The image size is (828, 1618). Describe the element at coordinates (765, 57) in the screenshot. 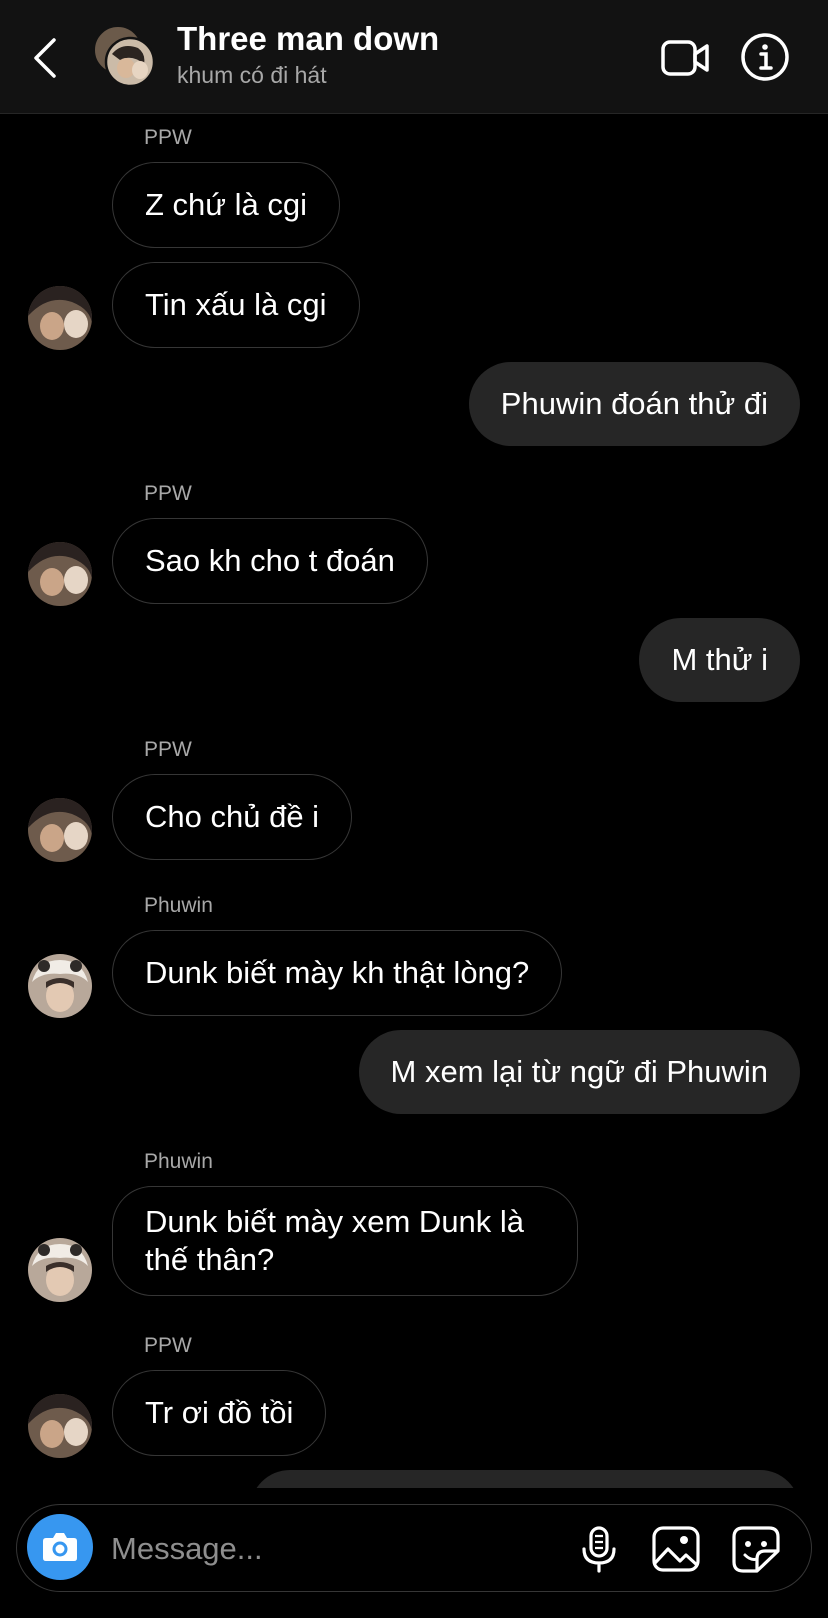

I see `info-icon` at that location.